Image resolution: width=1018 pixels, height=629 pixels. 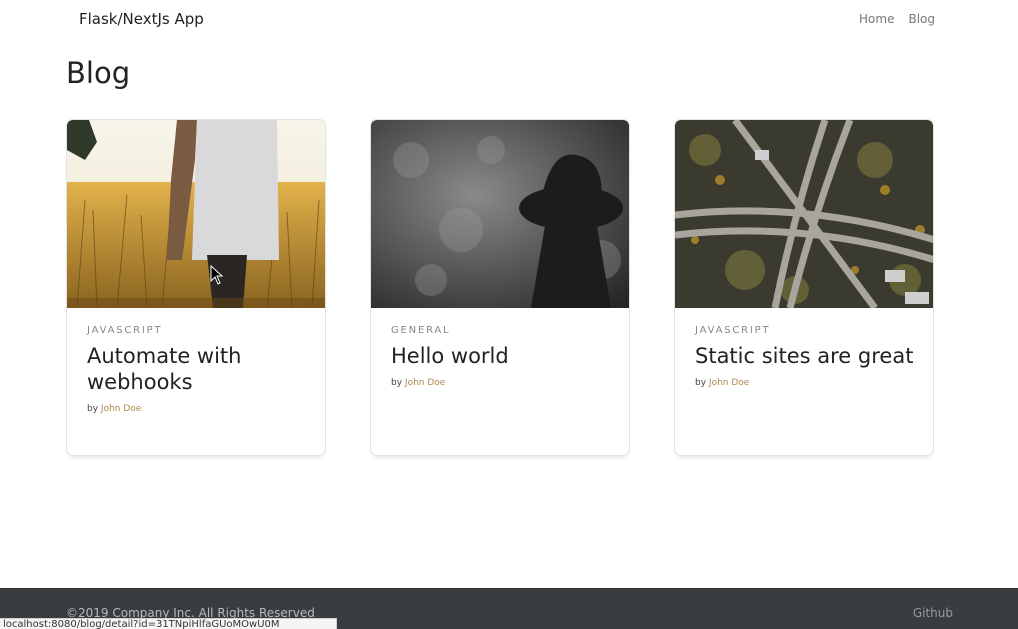 I want to click on wheat-field-photo, so click(x=196, y=214).